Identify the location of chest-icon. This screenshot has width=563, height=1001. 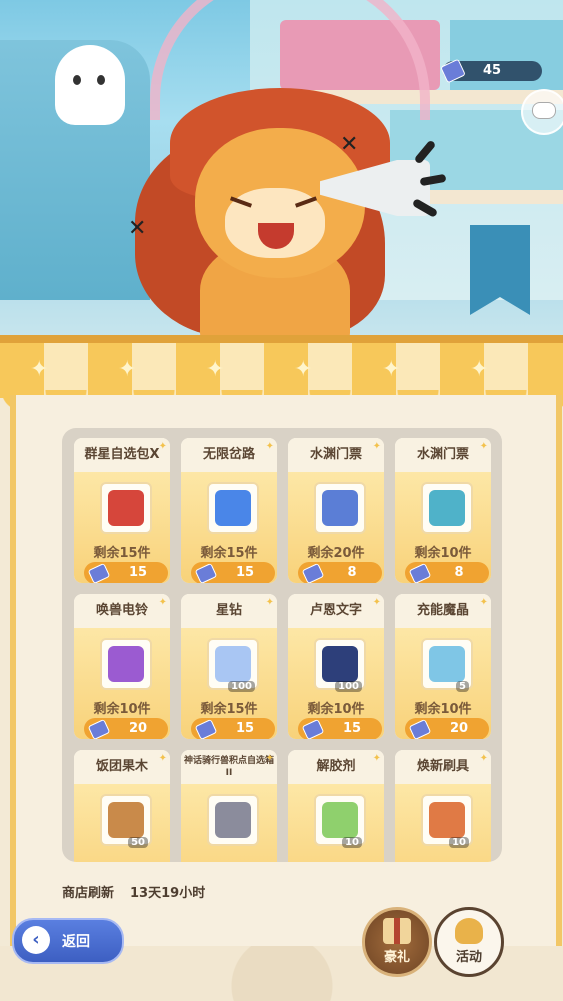
(233, 820).